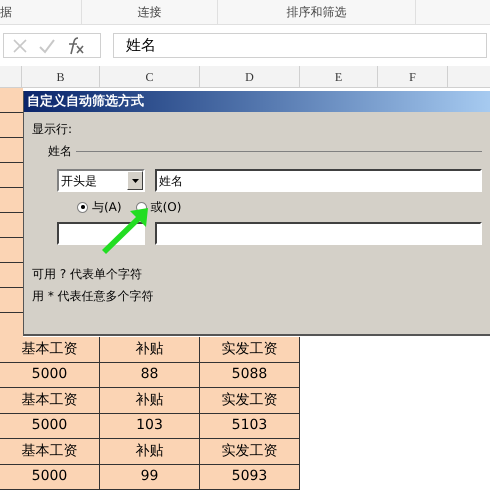  I want to click on dropdown-arrow-icon, so click(135, 180).